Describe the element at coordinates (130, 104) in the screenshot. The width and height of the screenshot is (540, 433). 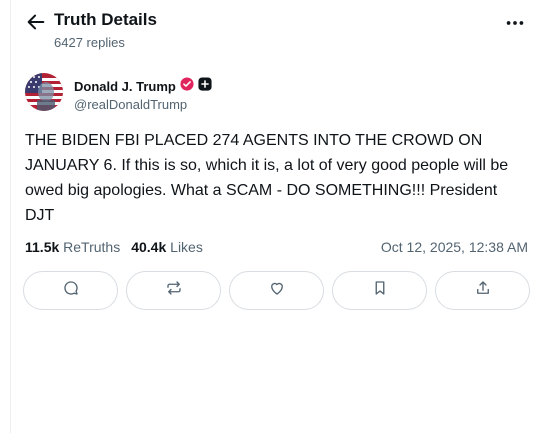
I see `author-handle: @realDonaldTrump` at that location.